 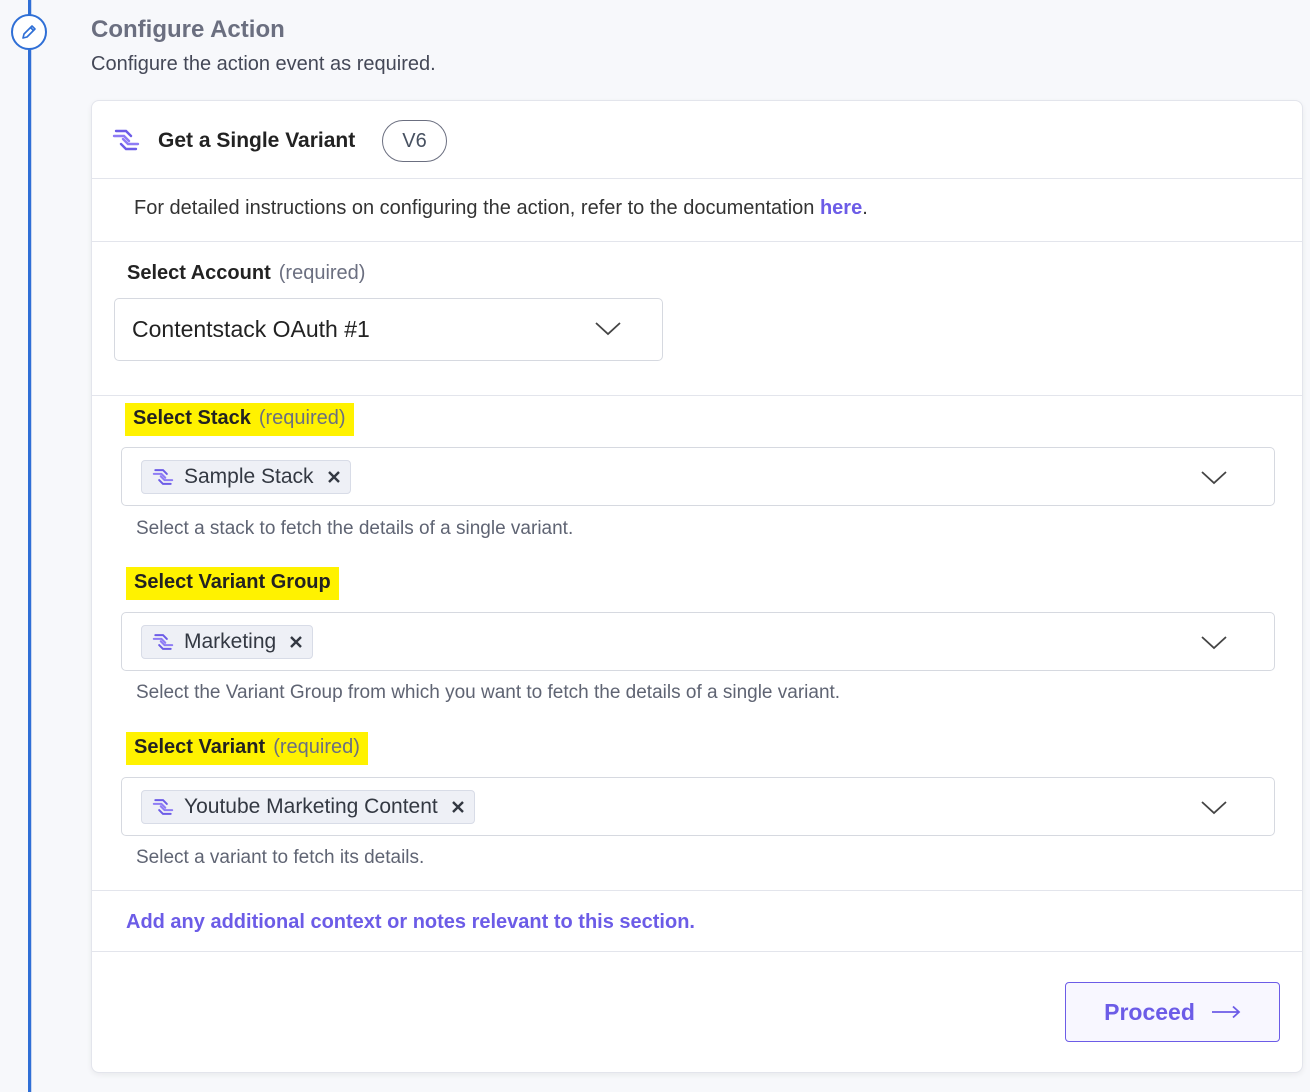 I want to click on page-title: Configure Action, so click(x=188, y=29).